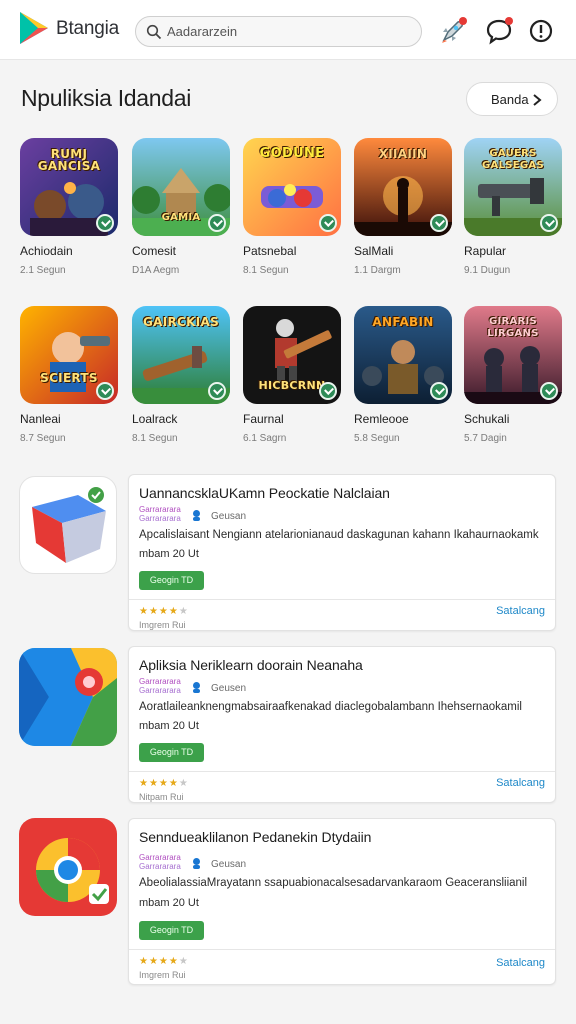 This screenshot has width=576, height=1024. Describe the element at coordinates (270, 251) in the screenshot. I see `game-name: Patsnebal` at that location.